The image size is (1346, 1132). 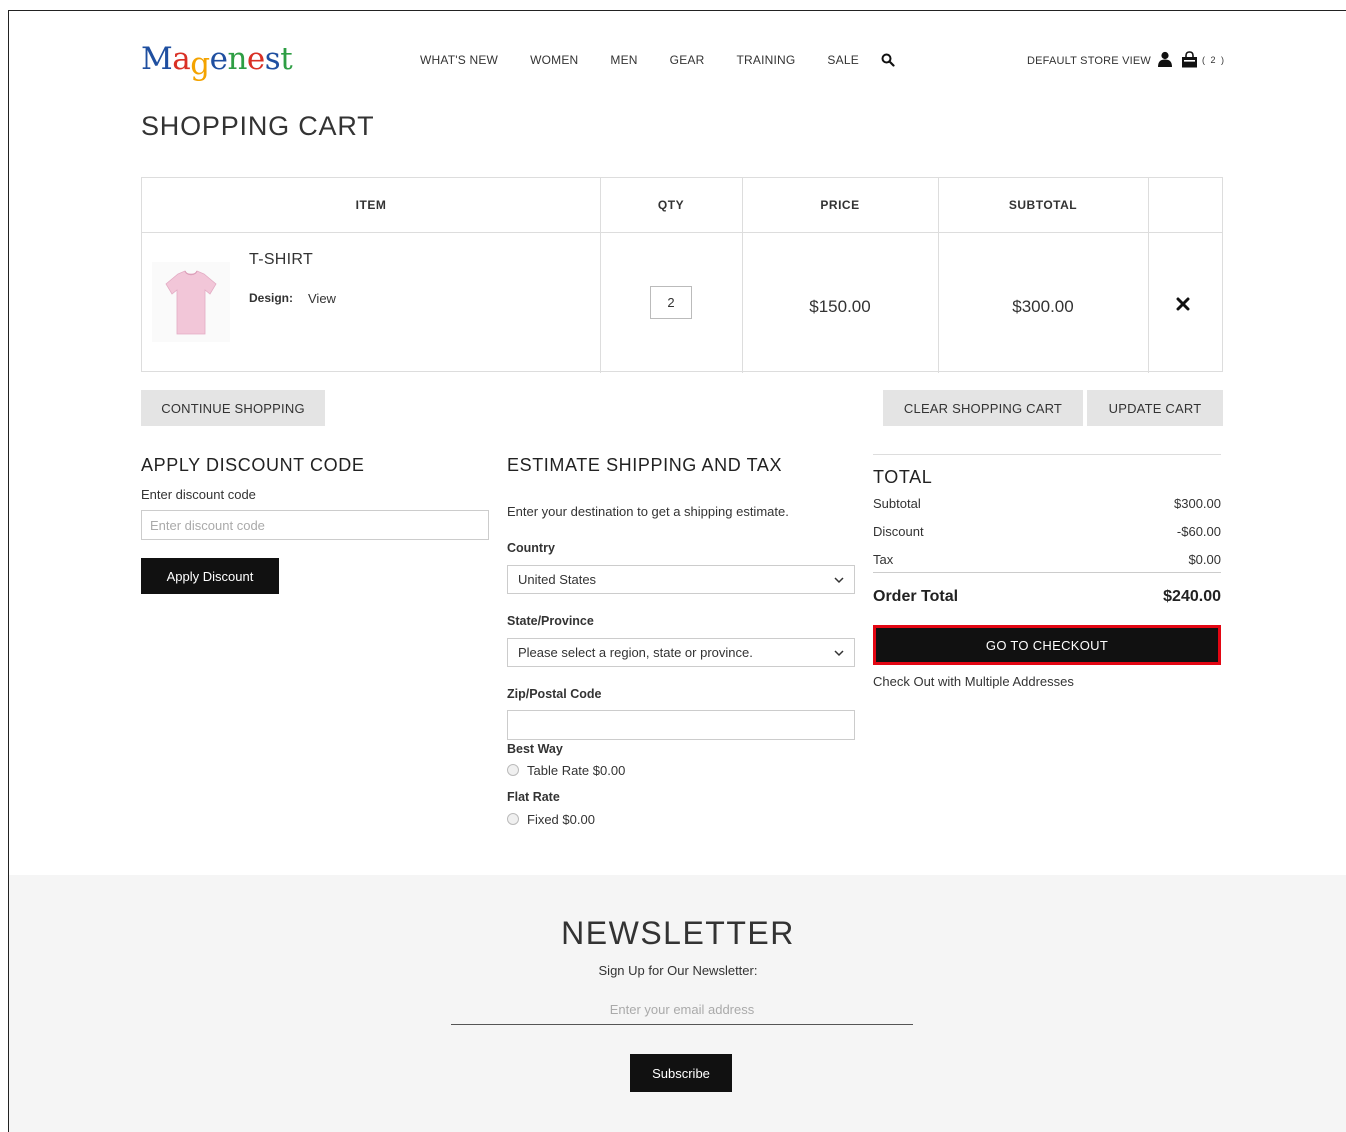 I want to click on go-to-checkout-button: GO TO CHECKOUT, so click(x=1047, y=645).